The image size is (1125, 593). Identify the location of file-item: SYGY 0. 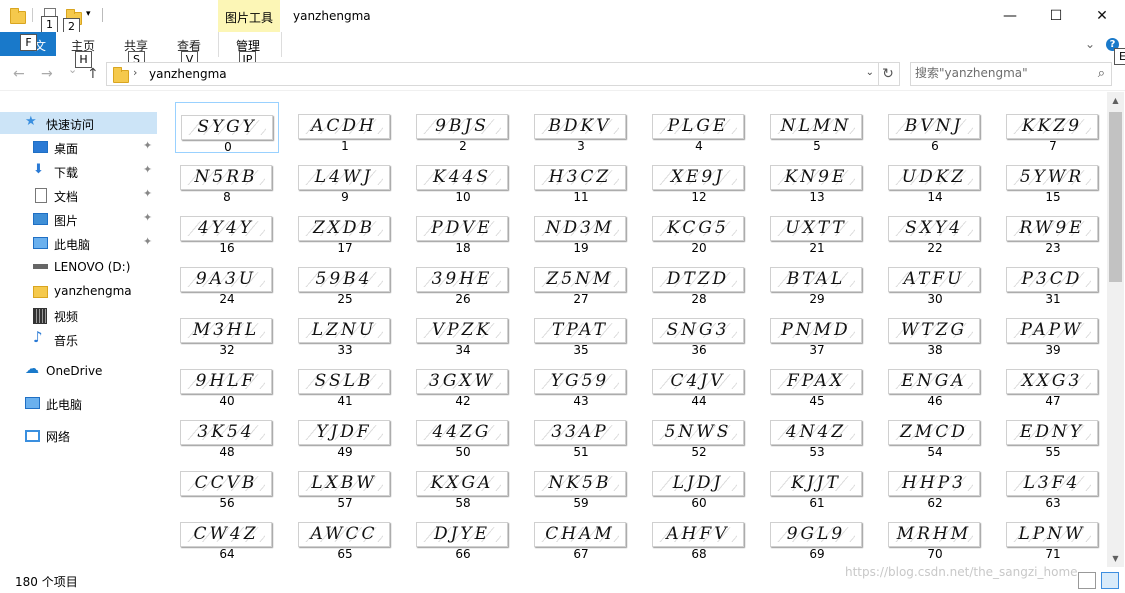
(227, 128).